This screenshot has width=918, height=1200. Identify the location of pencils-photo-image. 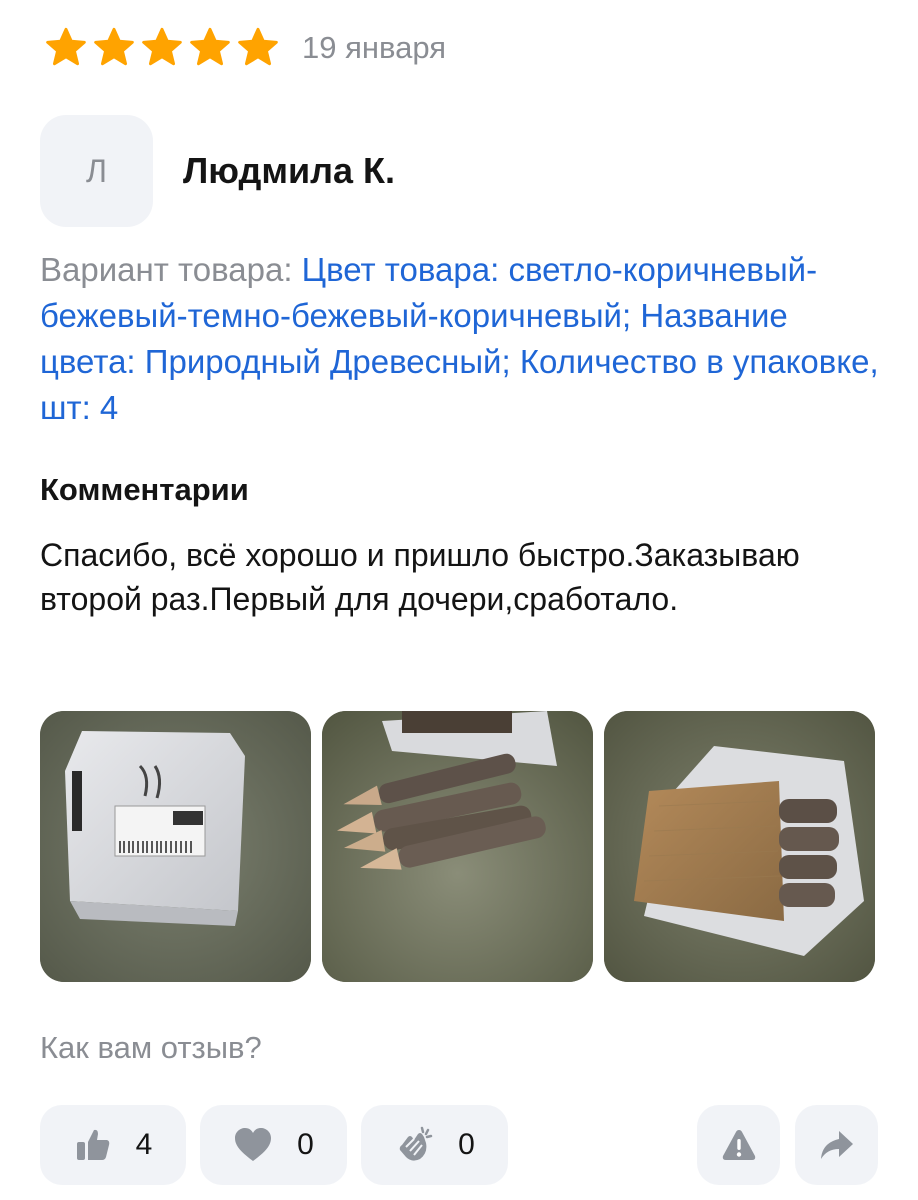
(457, 846).